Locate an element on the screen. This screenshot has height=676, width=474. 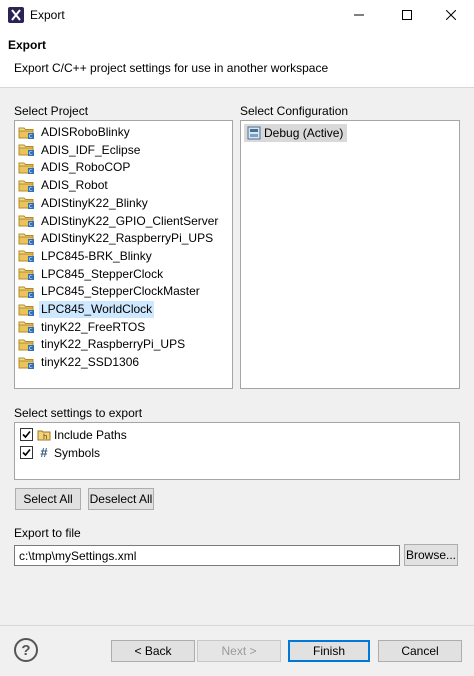
minimize-icon is located at coordinates (359, 15).